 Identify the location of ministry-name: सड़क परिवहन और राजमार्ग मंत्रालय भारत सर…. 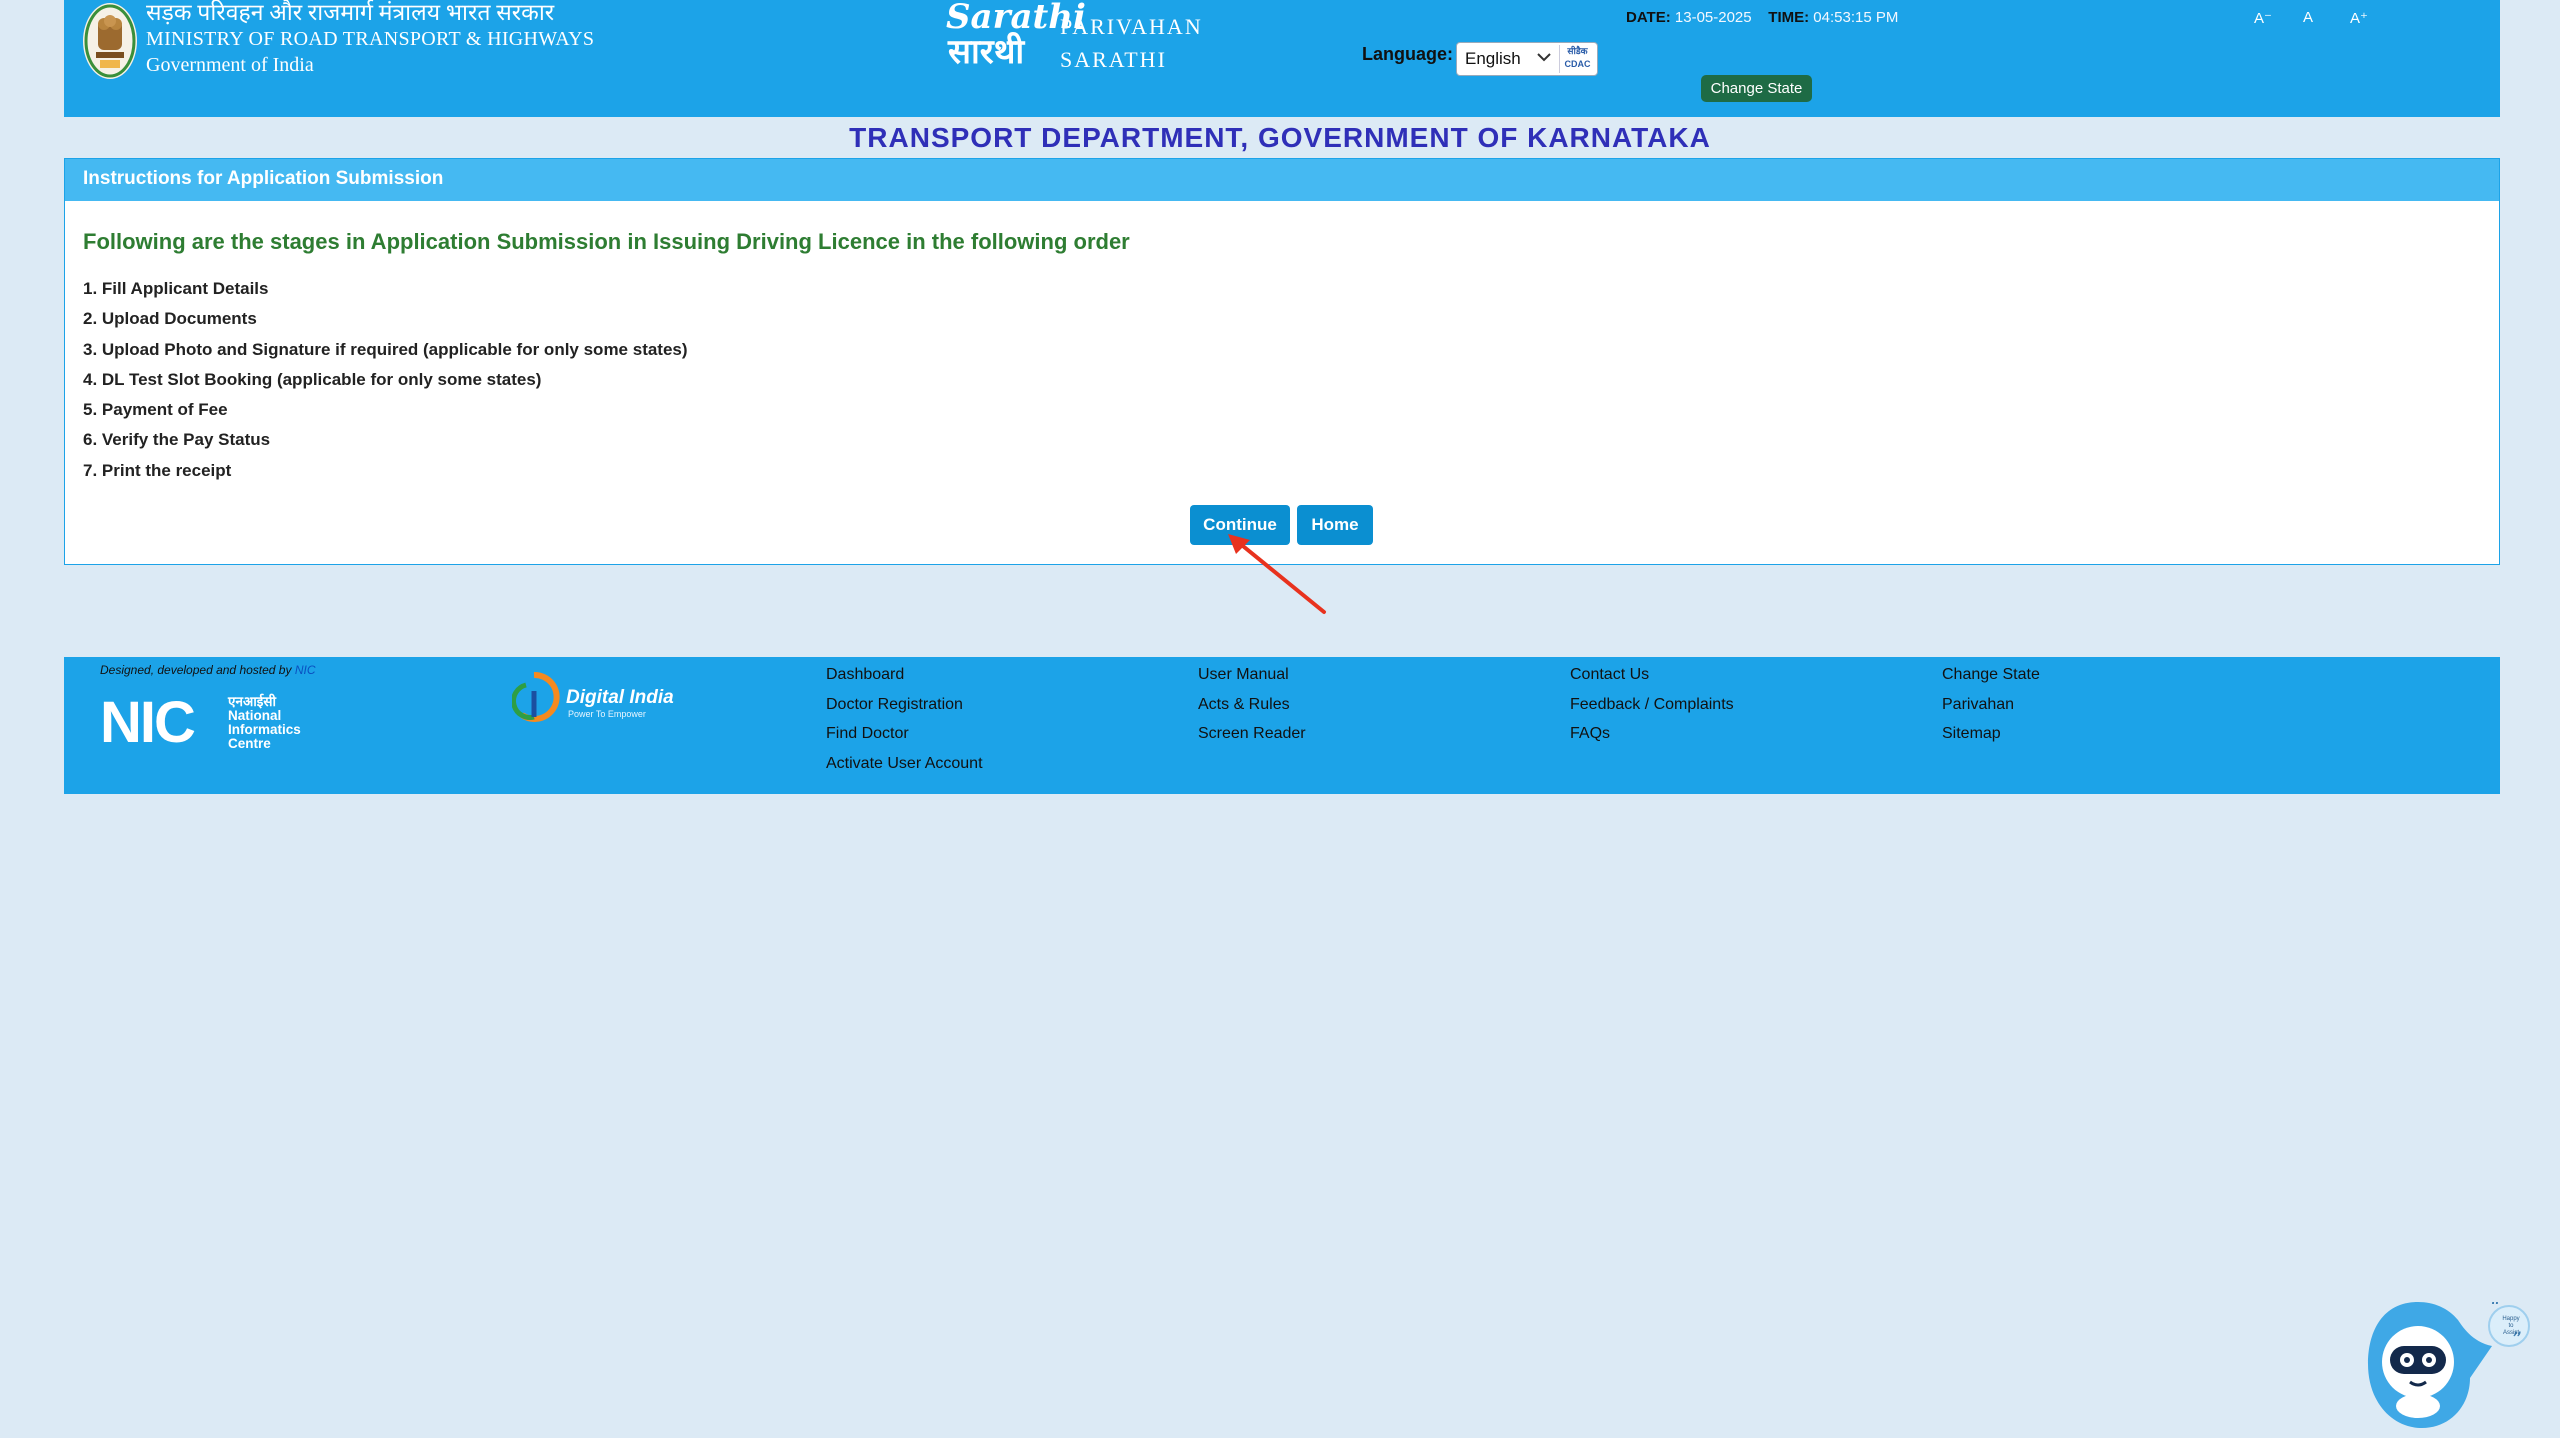
(370, 39).